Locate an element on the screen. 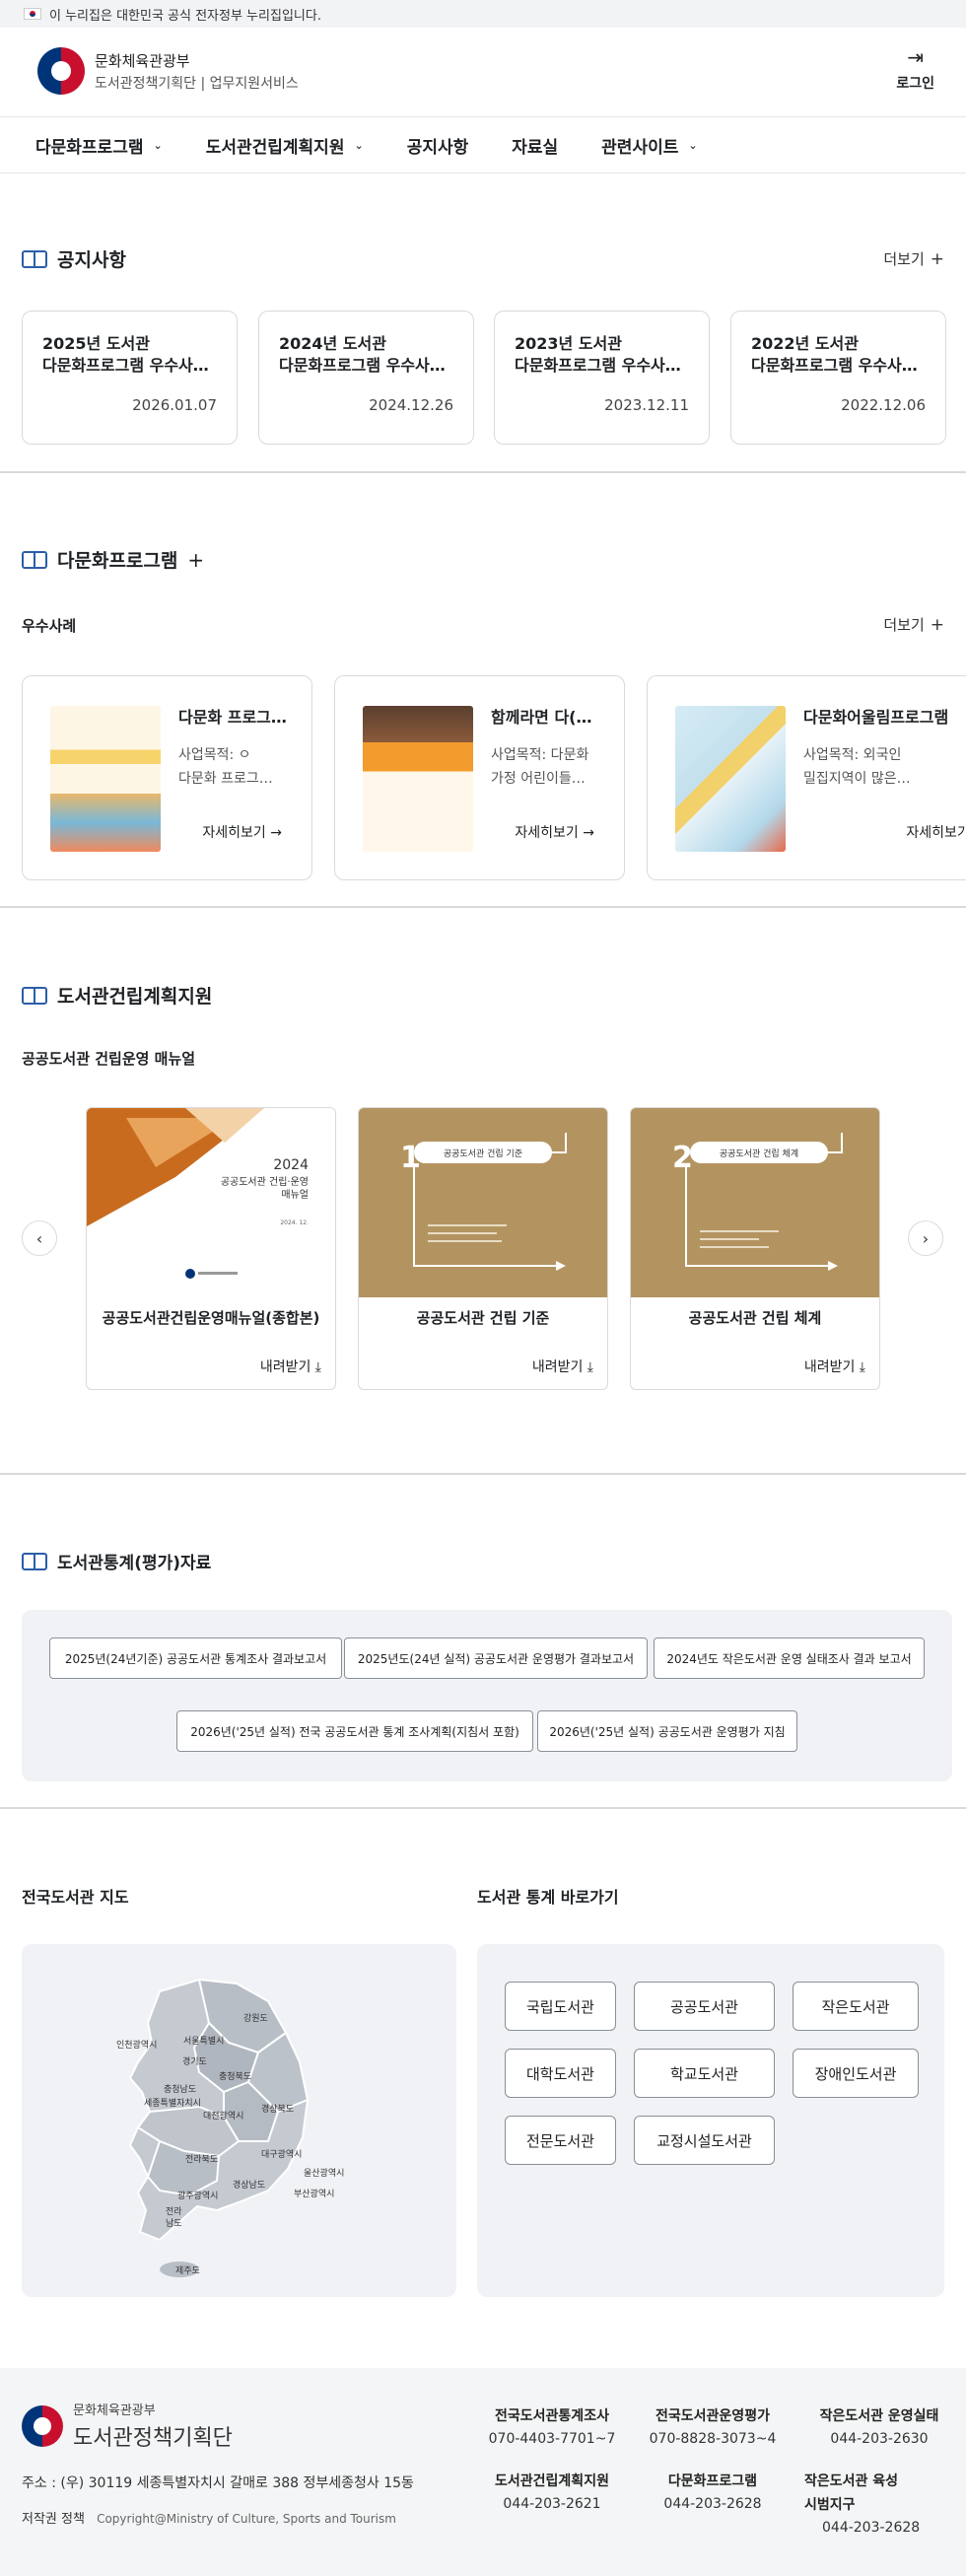 The image size is (966, 2576). notice-more-link: 더보기 + is located at coordinates (914, 259).